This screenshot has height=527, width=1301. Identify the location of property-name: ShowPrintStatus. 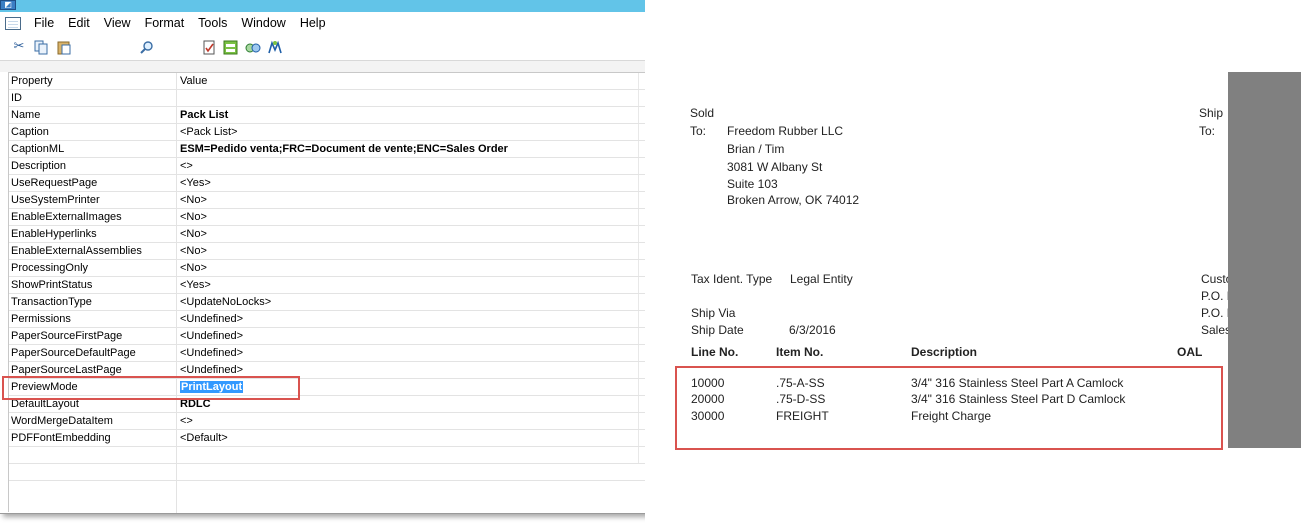
(52, 285).